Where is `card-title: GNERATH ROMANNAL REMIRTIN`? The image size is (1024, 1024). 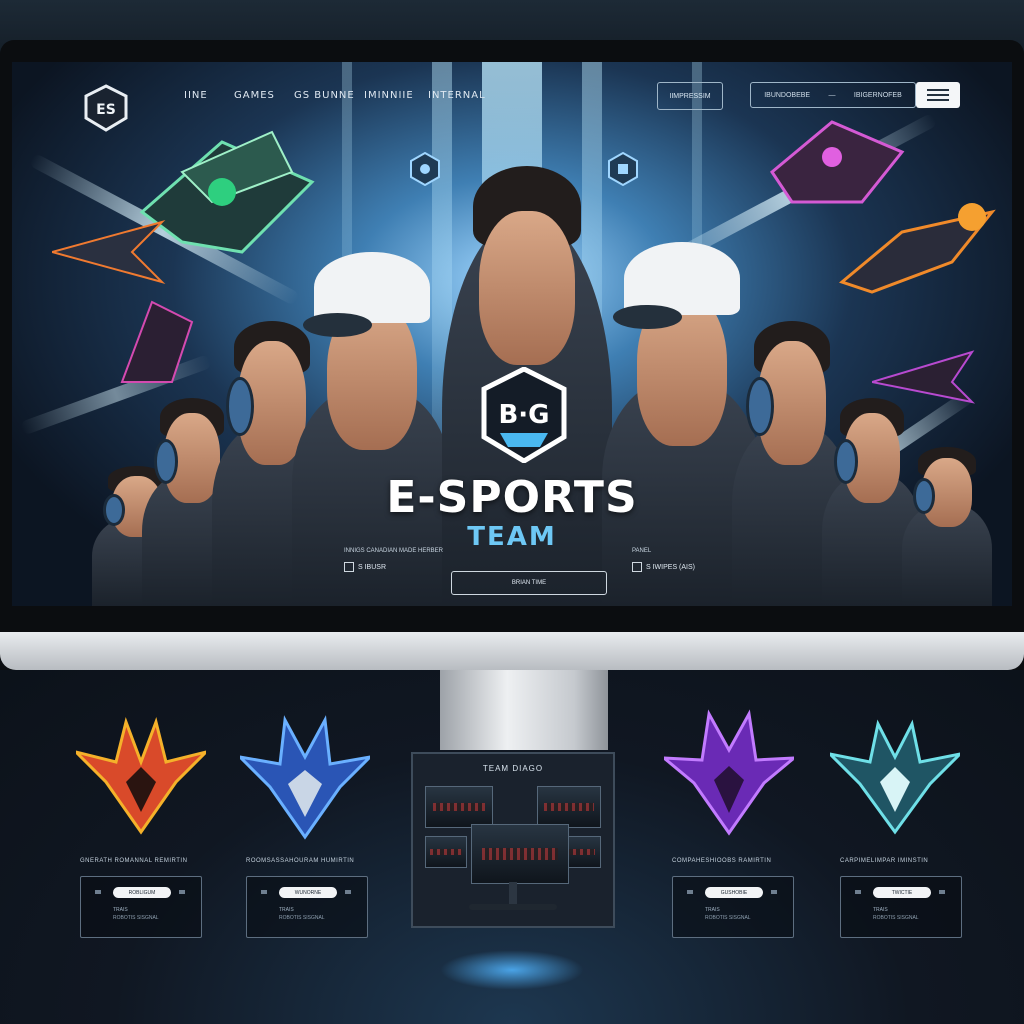 card-title: GNERATH ROMANNAL REMIRTIN is located at coordinates (134, 861).